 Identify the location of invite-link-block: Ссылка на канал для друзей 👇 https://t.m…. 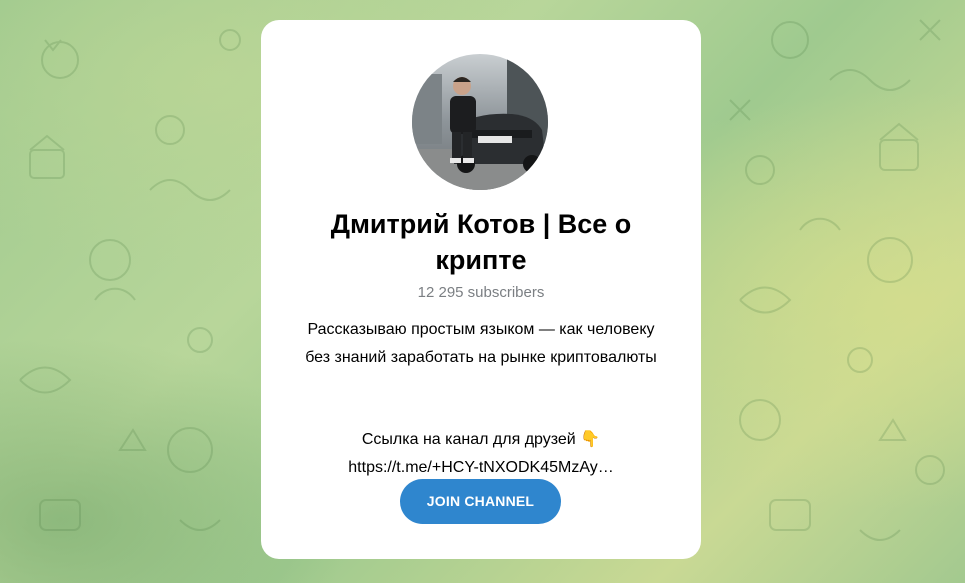
(481, 454).